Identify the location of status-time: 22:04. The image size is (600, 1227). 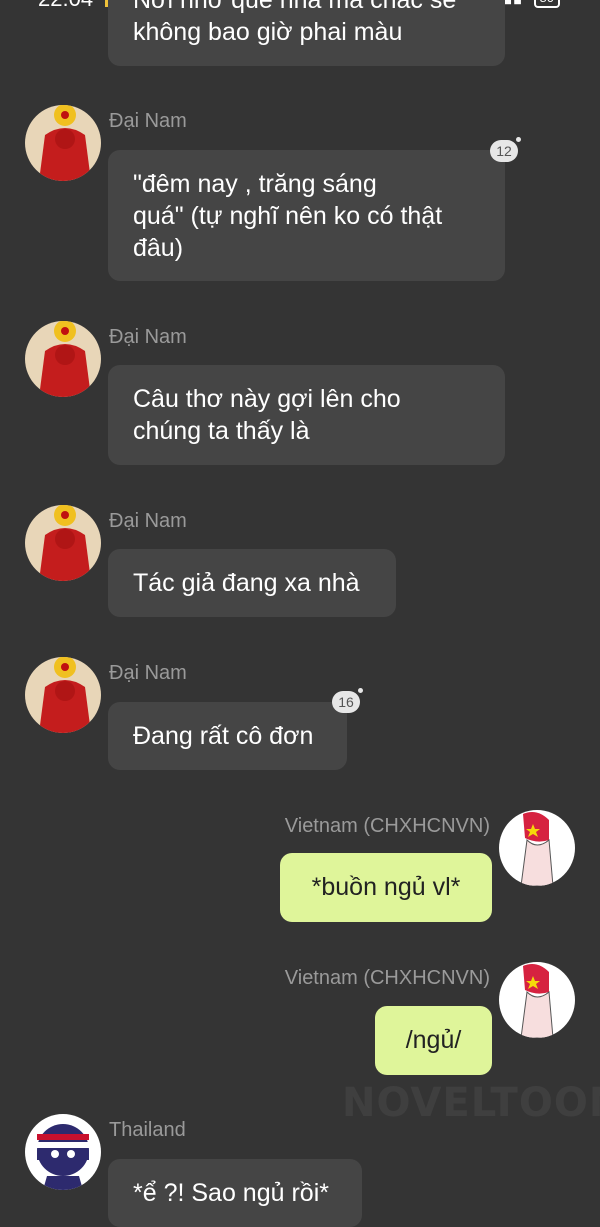
(65, 6).